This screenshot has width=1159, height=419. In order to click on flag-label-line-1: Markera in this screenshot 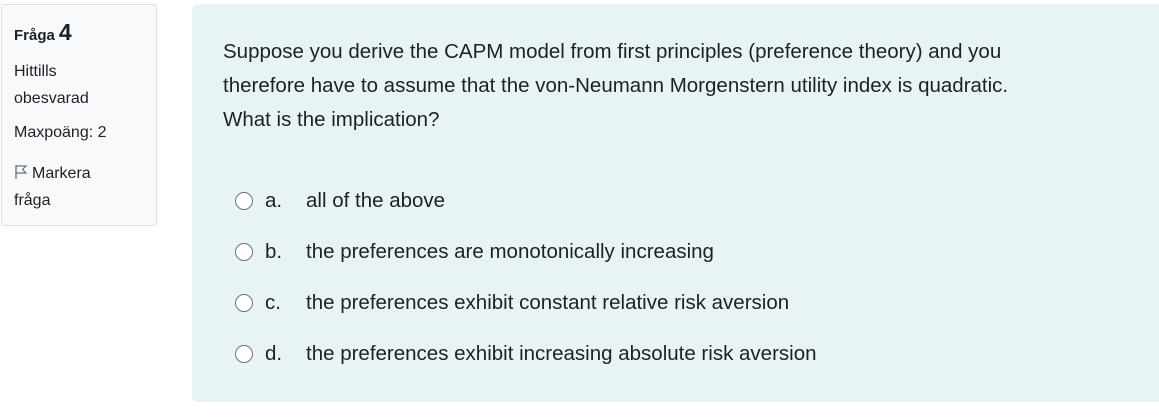, I will do `click(61, 173)`.